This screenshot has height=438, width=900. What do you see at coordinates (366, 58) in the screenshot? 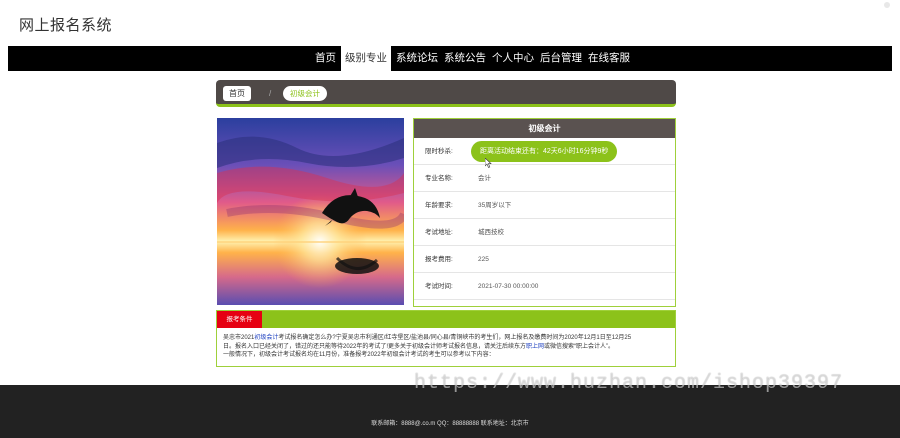
I see `nav-item-levels: 级别专业` at bounding box center [366, 58].